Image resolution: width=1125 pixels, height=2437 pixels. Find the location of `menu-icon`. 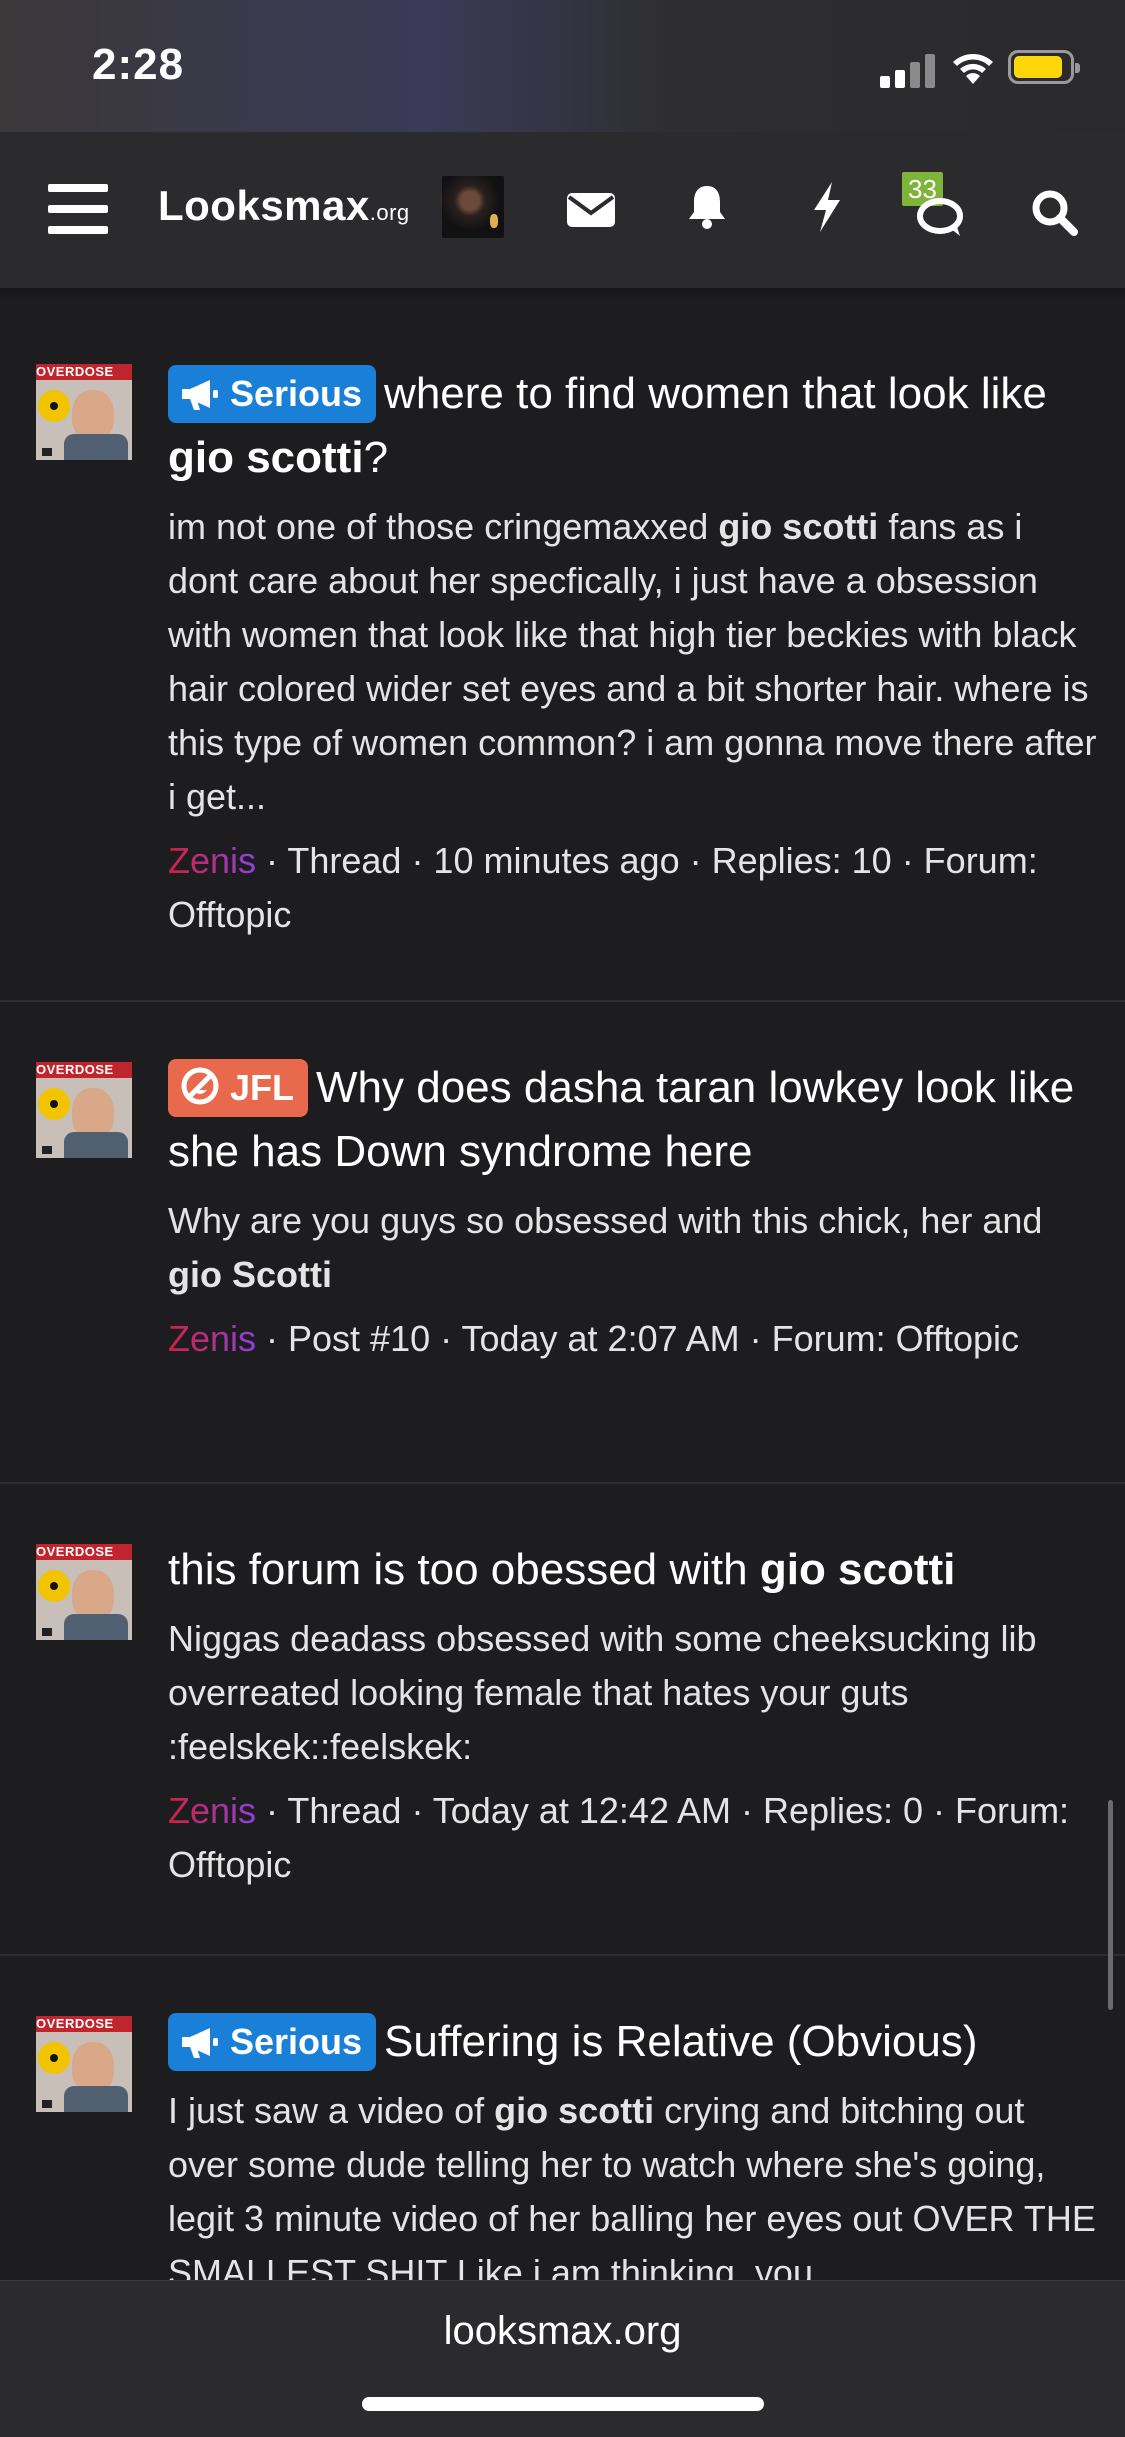

menu-icon is located at coordinates (78, 209).